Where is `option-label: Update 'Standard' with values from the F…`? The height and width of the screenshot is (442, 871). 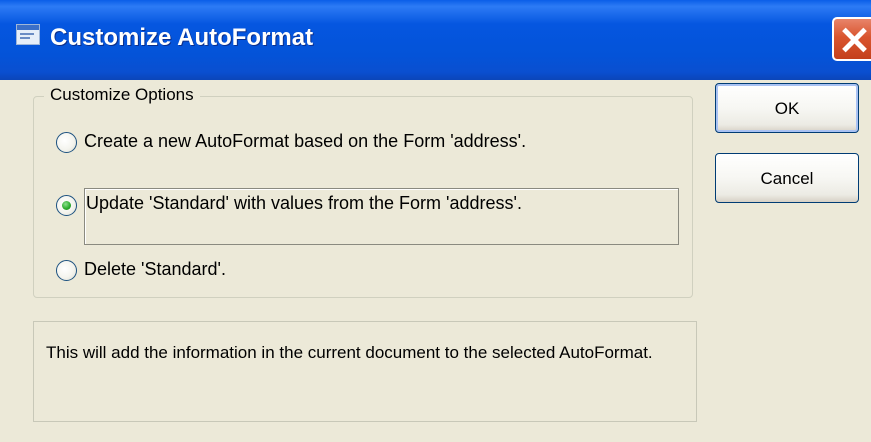 option-label: Update 'Standard' with values from the F… is located at coordinates (304, 203).